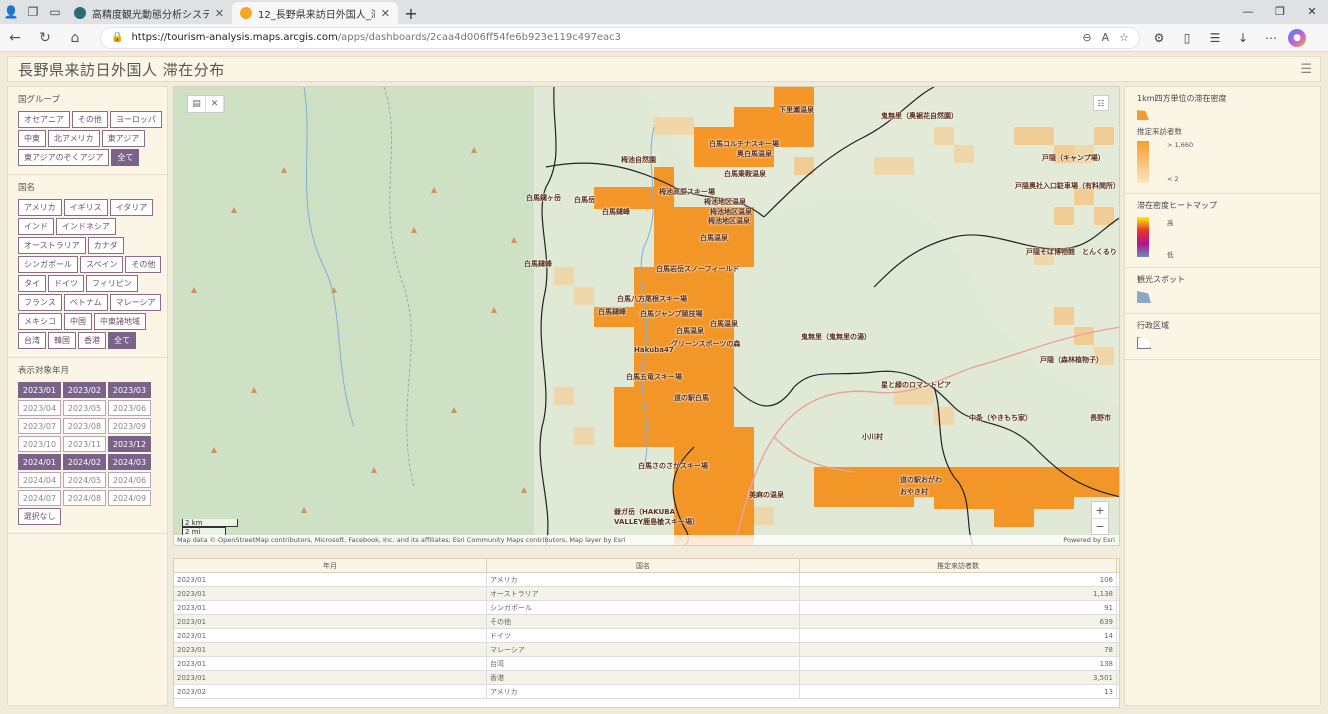 Image resolution: width=1328 pixels, height=714 pixels. Describe the element at coordinates (1215, 38) in the screenshot. I see `favorites-icon: ☰` at that location.